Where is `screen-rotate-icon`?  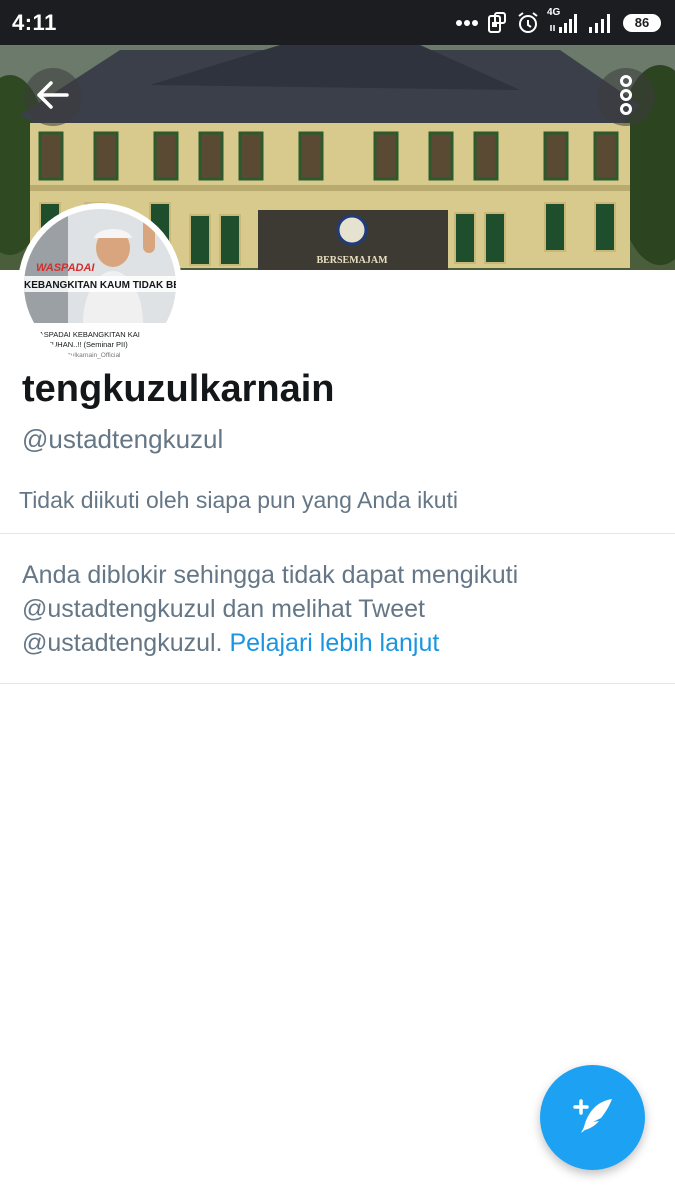 screen-rotate-icon is located at coordinates (497, 22).